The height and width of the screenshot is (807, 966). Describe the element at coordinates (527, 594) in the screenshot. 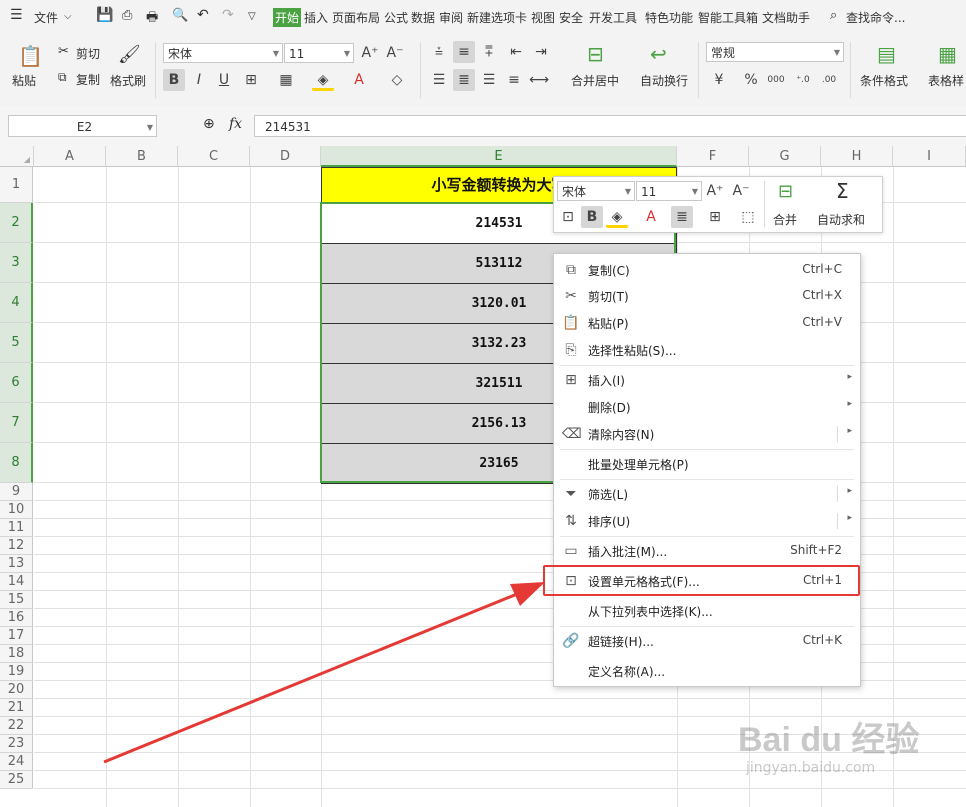

I see `arrow-head` at that location.